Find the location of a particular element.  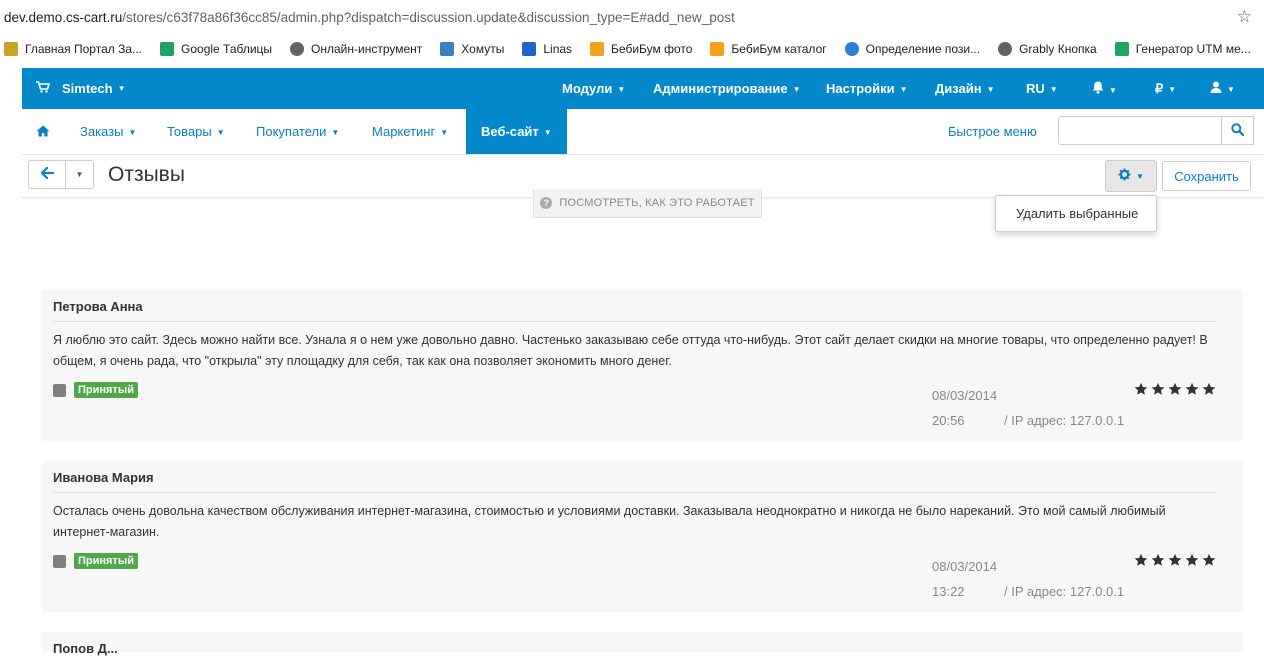

bebibum-icon is located at coordinates (717, 49).